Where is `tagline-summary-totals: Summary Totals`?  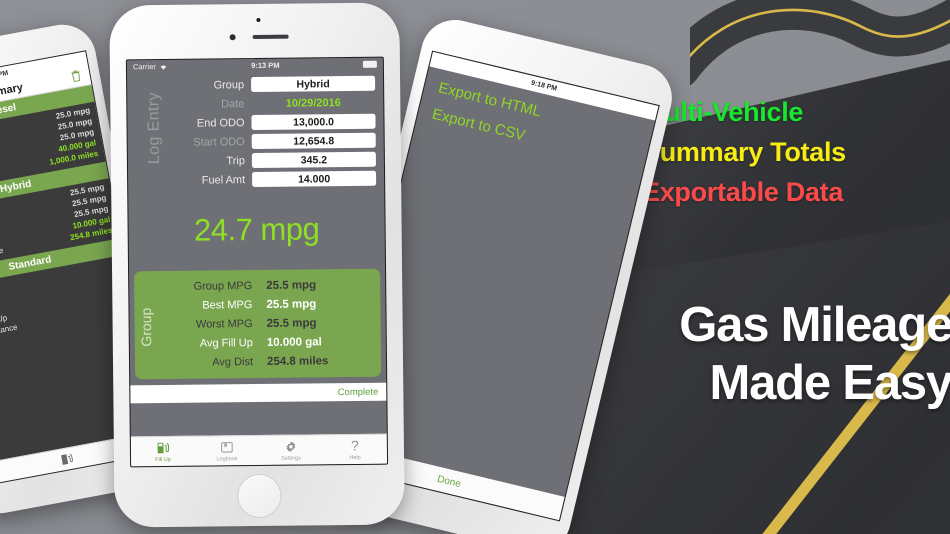 tagline-summary-totals: Summary Totals is located at coordinates (744, 152).